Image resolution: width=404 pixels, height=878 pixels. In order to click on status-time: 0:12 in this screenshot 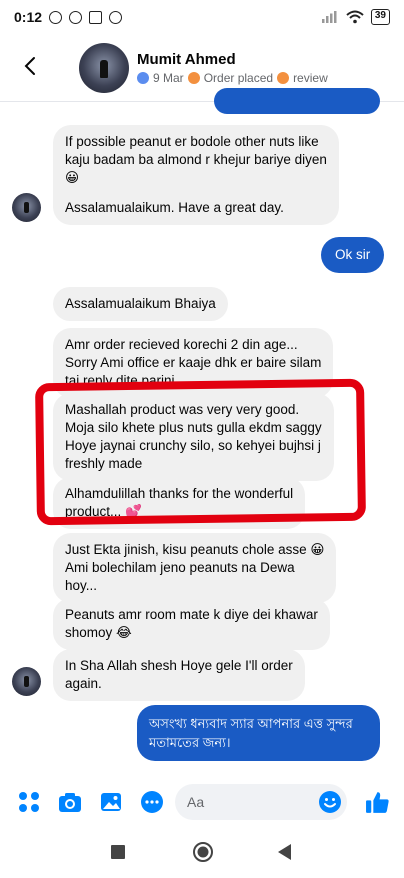, I will do `click(28, 17)`.